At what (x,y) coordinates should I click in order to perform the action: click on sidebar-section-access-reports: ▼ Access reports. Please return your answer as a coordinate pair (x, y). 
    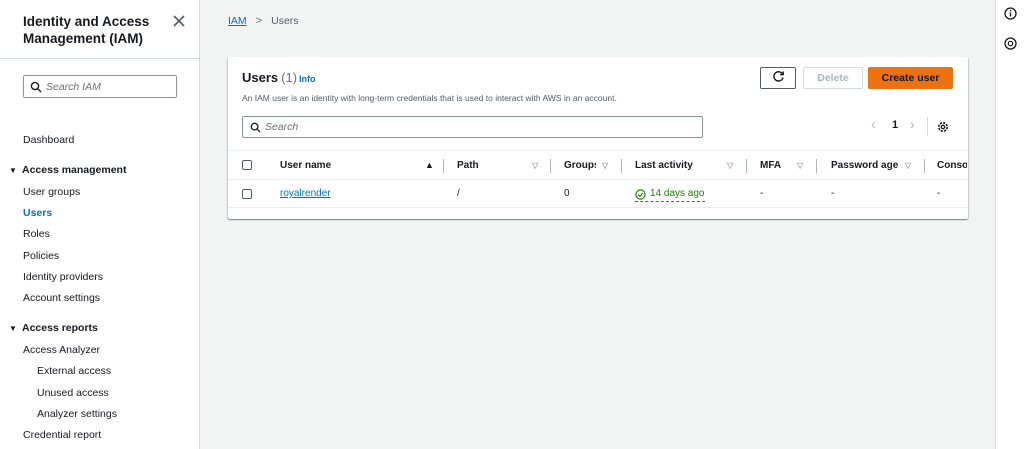
    Looking at the image, I should click on (53, 328).